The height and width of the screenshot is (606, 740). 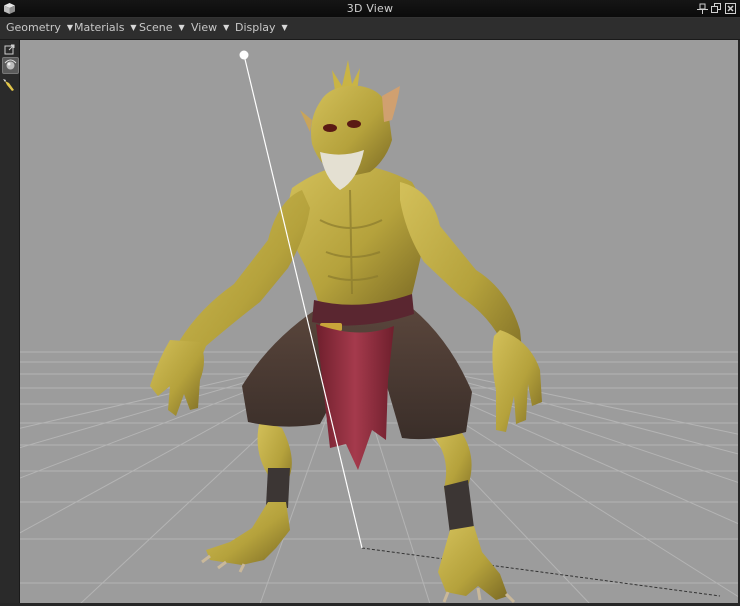 I want to click on menu-label: Display, so click(x=255, y=27).